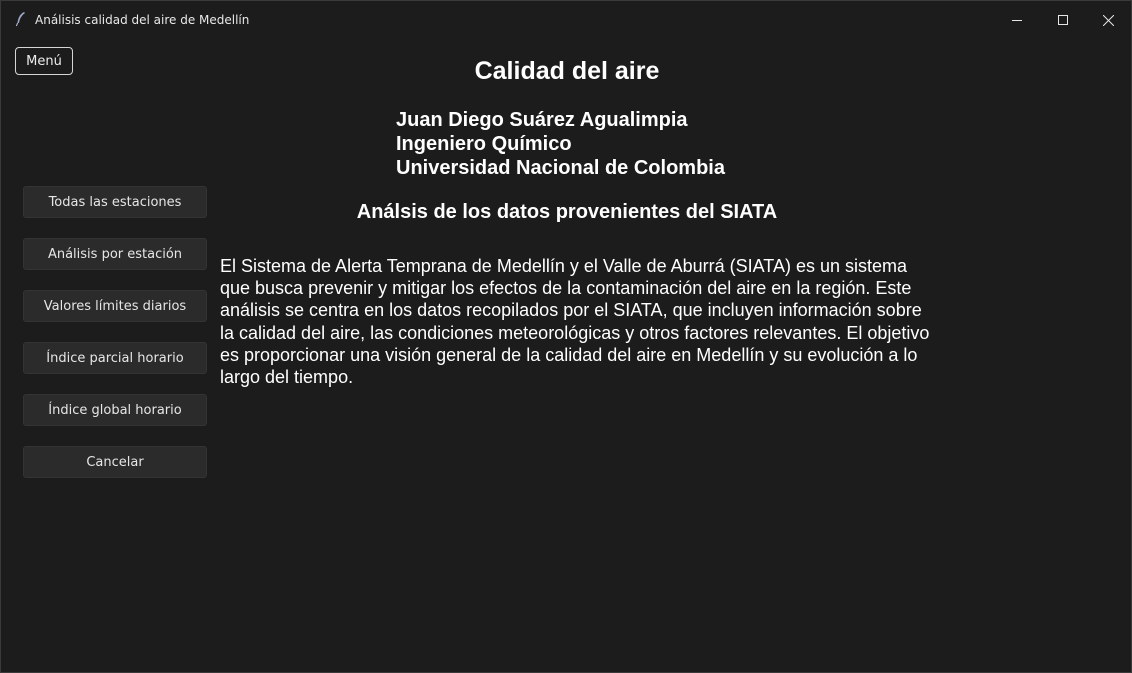 Image resolution: width=1132 pixels, height=673 pixels. What do you see at coordinates (560, 168) in the screenshot?
I see `author-university: Universidad Nacional de Colombia` at bounding box center [560, 168].